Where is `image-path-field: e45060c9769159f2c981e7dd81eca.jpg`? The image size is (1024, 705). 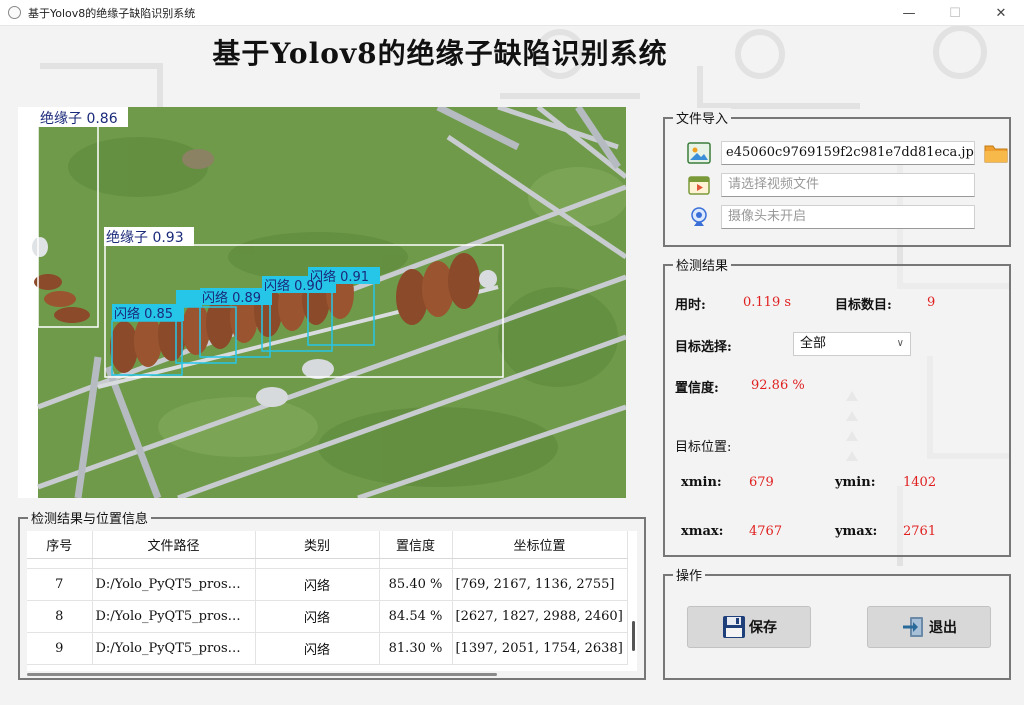 image-path-field: e45060c9769159f2c981e7dd81eca.jpg is located at coordinates (848, 153).